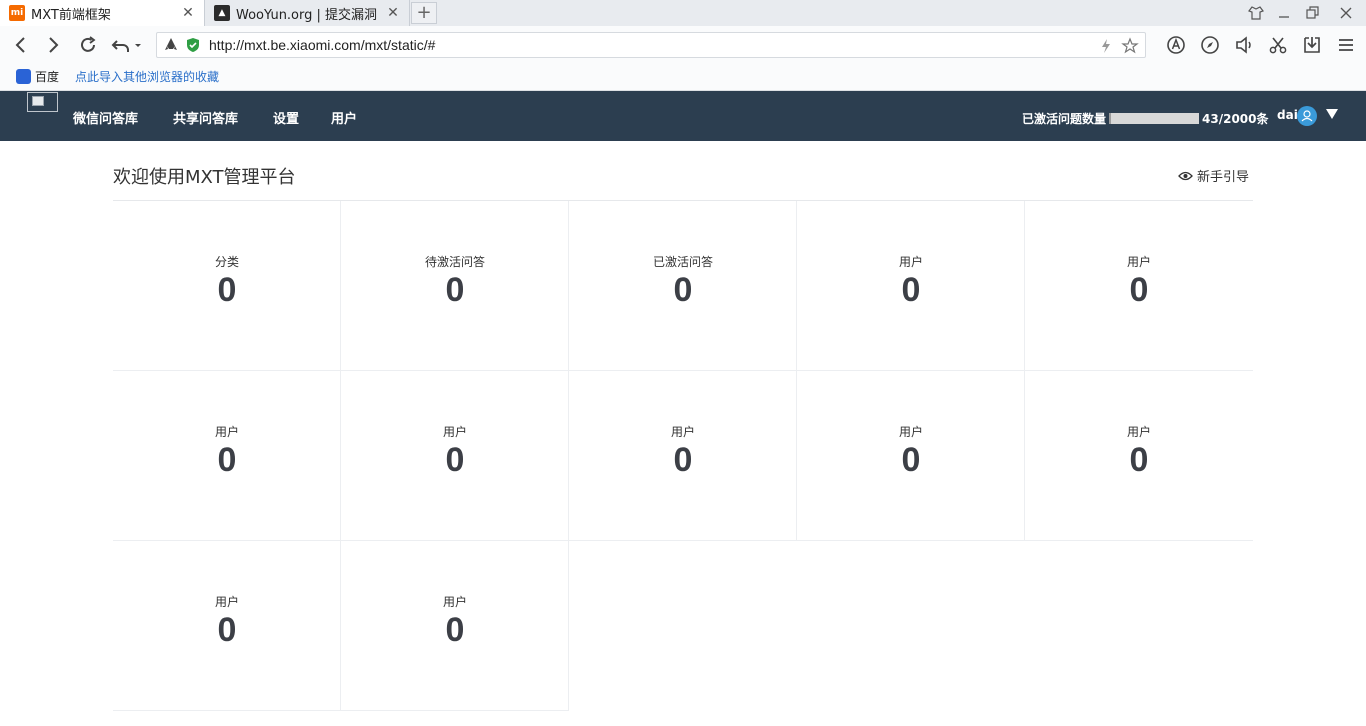  I want to click on stat-card: 待激活问答 0, so click(455, 286).